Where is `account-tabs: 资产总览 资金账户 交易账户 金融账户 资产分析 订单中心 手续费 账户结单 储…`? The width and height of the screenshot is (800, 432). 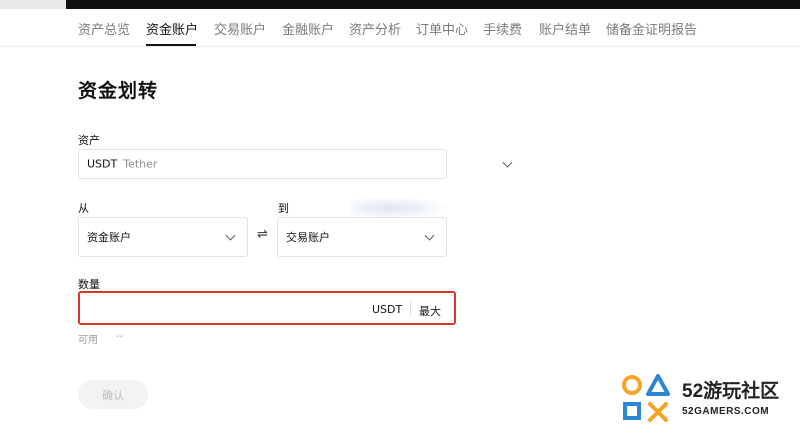 account-tabs: 资产总览 资金账户 交易账户 金融账户 资产分析 订单中心 手续费 账户结单 储… is located at coordinates (400, 28).